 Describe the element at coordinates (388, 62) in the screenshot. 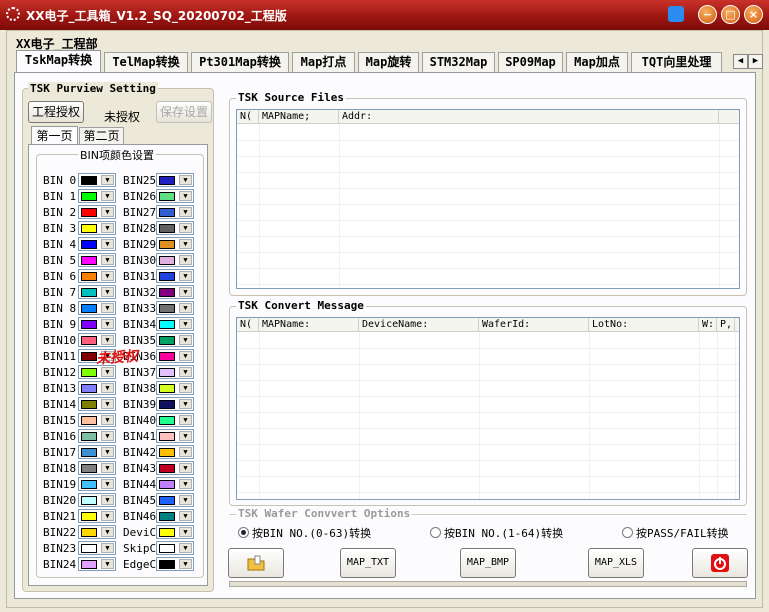

I see `tab-5: Map旋转` at that location.